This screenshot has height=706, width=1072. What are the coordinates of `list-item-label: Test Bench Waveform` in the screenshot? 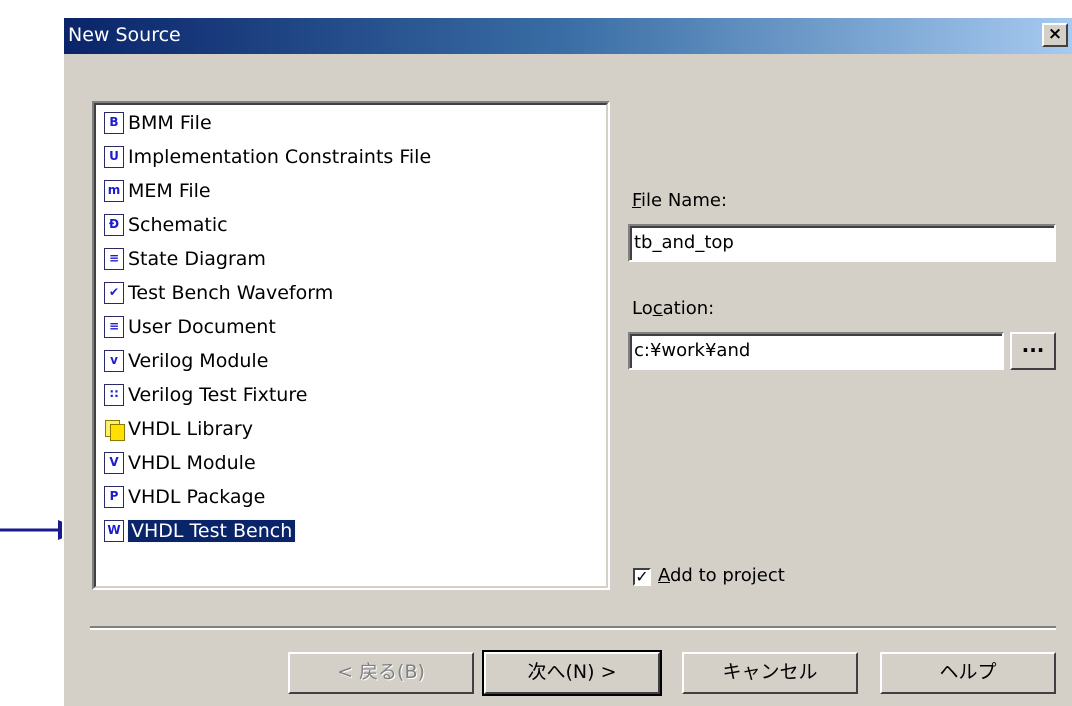 It's located at (231, 293).